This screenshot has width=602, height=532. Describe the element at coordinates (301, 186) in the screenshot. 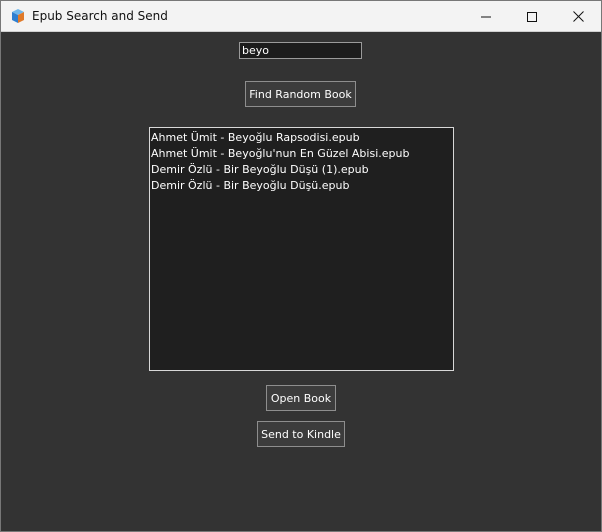

I see `list-item: Demir Özlü - Bir Beyoğlu Düşü.epub` at that location.